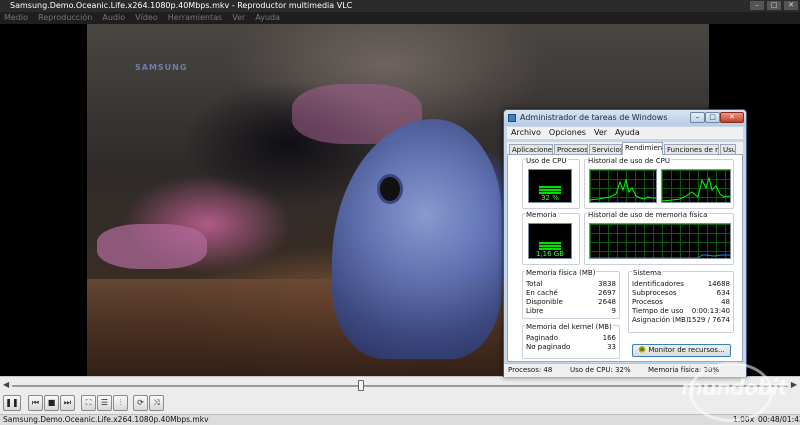 The height and width of the screenshot is (425, 800). What do you see at coordinates (6, 384) in the screenshot?
I see `seek-back-icon: ◀` at bounding box center [6, 384].